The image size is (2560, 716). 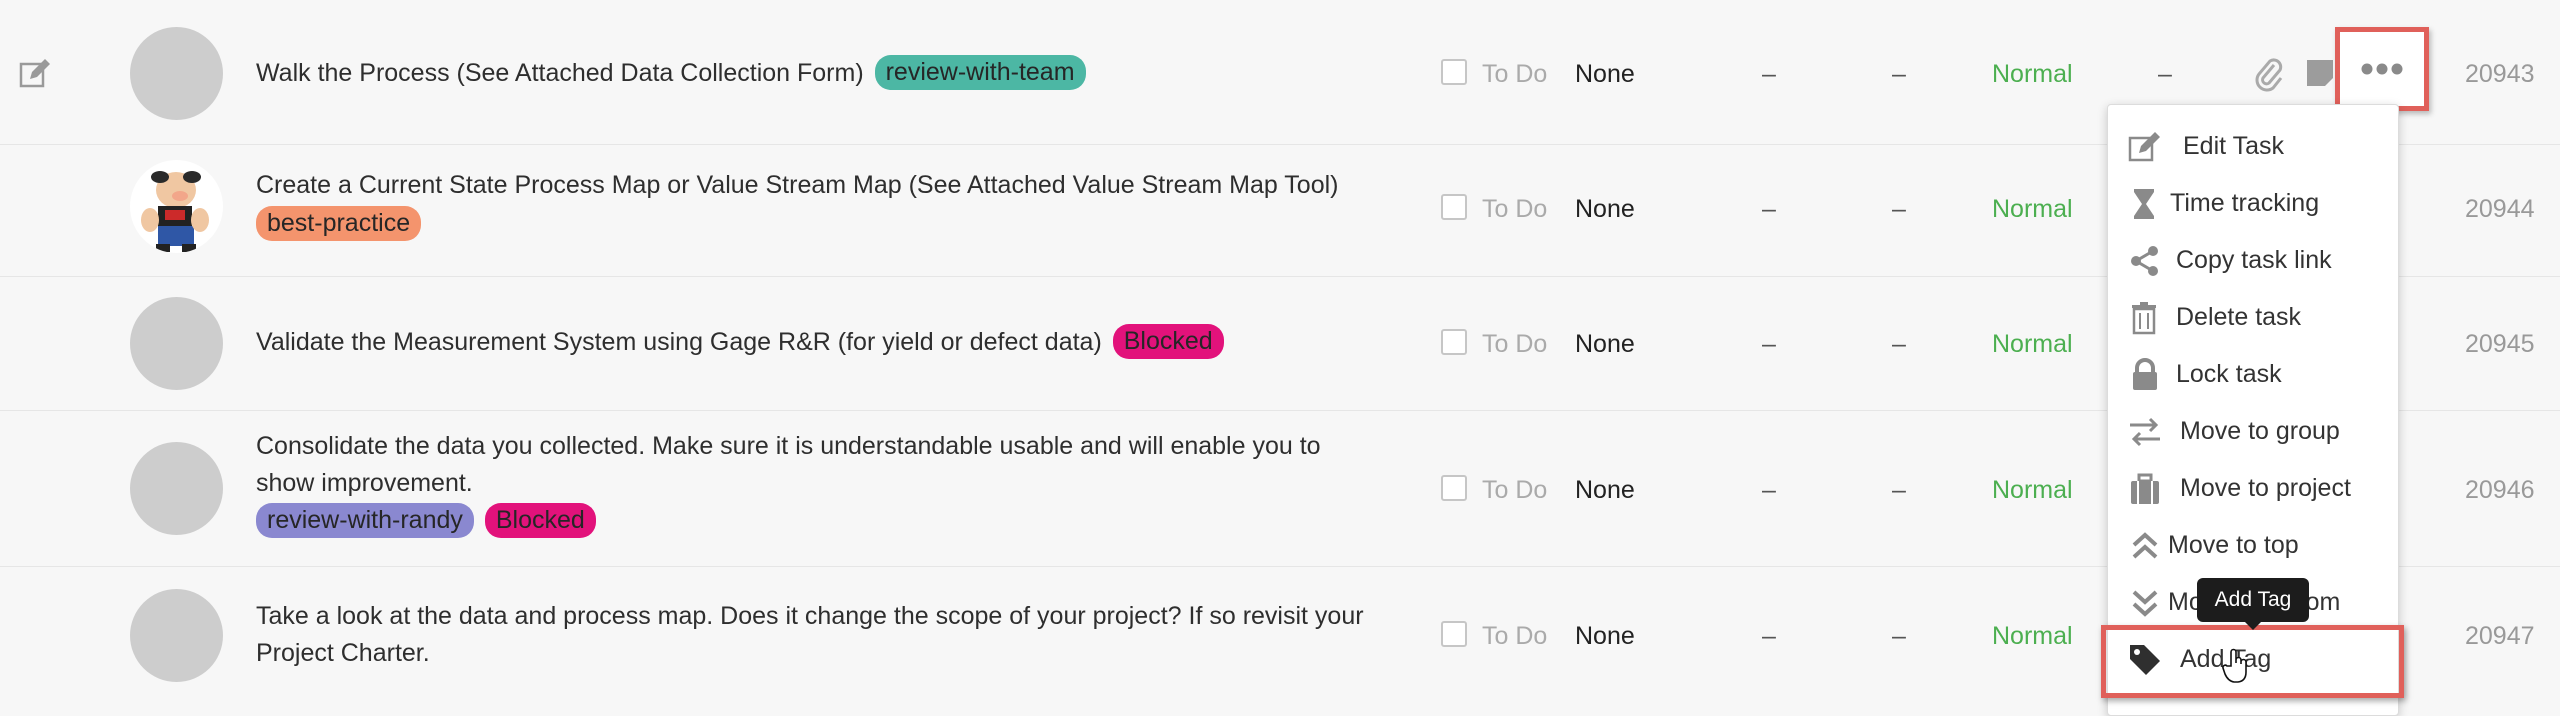 I want to click on add-tag-highlight, so click(x=2252, y=661).